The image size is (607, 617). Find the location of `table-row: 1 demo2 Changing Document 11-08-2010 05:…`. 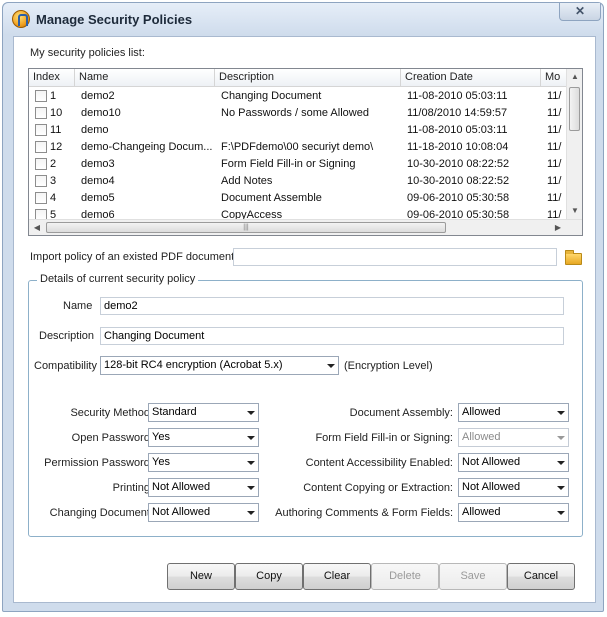

table-row: 1 demo2 Changing Document 11-08-2010 05:… is located at coordinates (305, 96).